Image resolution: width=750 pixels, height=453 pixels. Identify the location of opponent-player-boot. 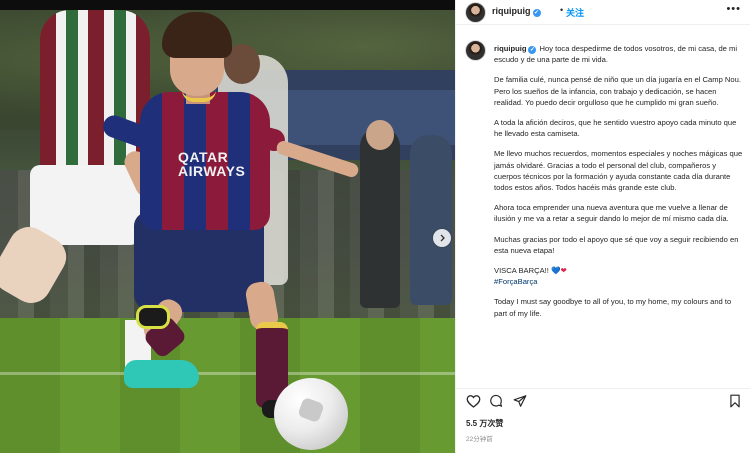
(161, 374).